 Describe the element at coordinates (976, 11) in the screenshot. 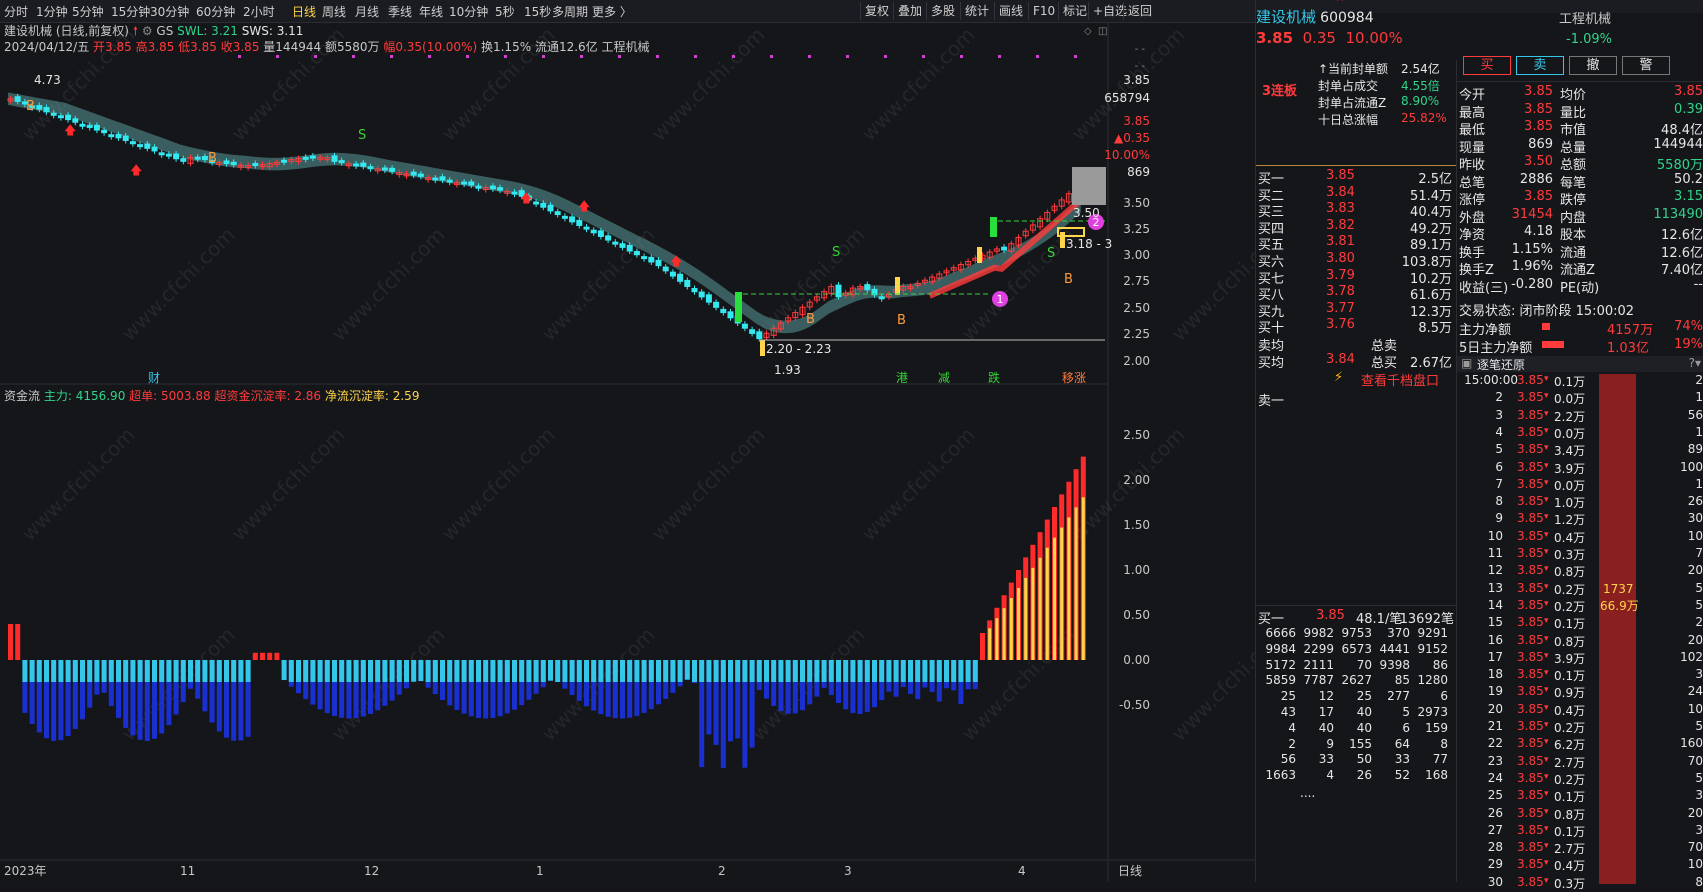

I see `toolbar-action-3: 统计` at that location.